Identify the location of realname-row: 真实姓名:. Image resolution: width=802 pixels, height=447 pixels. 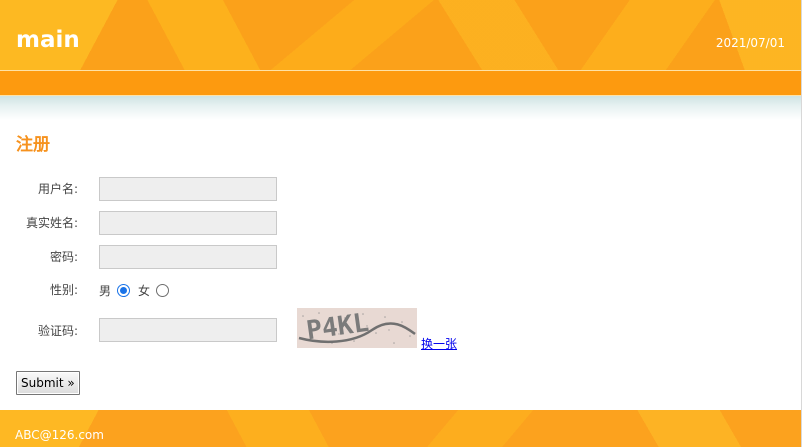
(400, 223).